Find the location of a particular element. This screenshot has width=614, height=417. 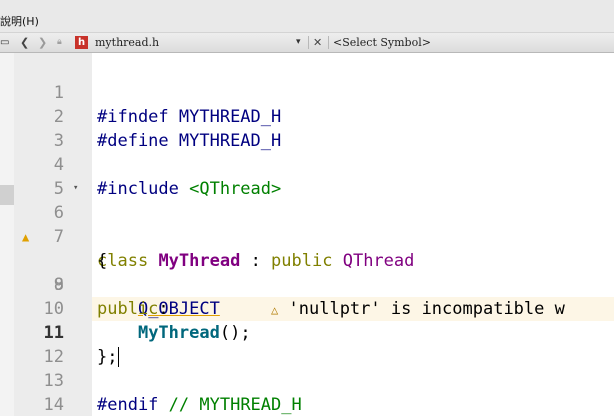

split-view-icon: ▭ is located at coordinates (6, 42).